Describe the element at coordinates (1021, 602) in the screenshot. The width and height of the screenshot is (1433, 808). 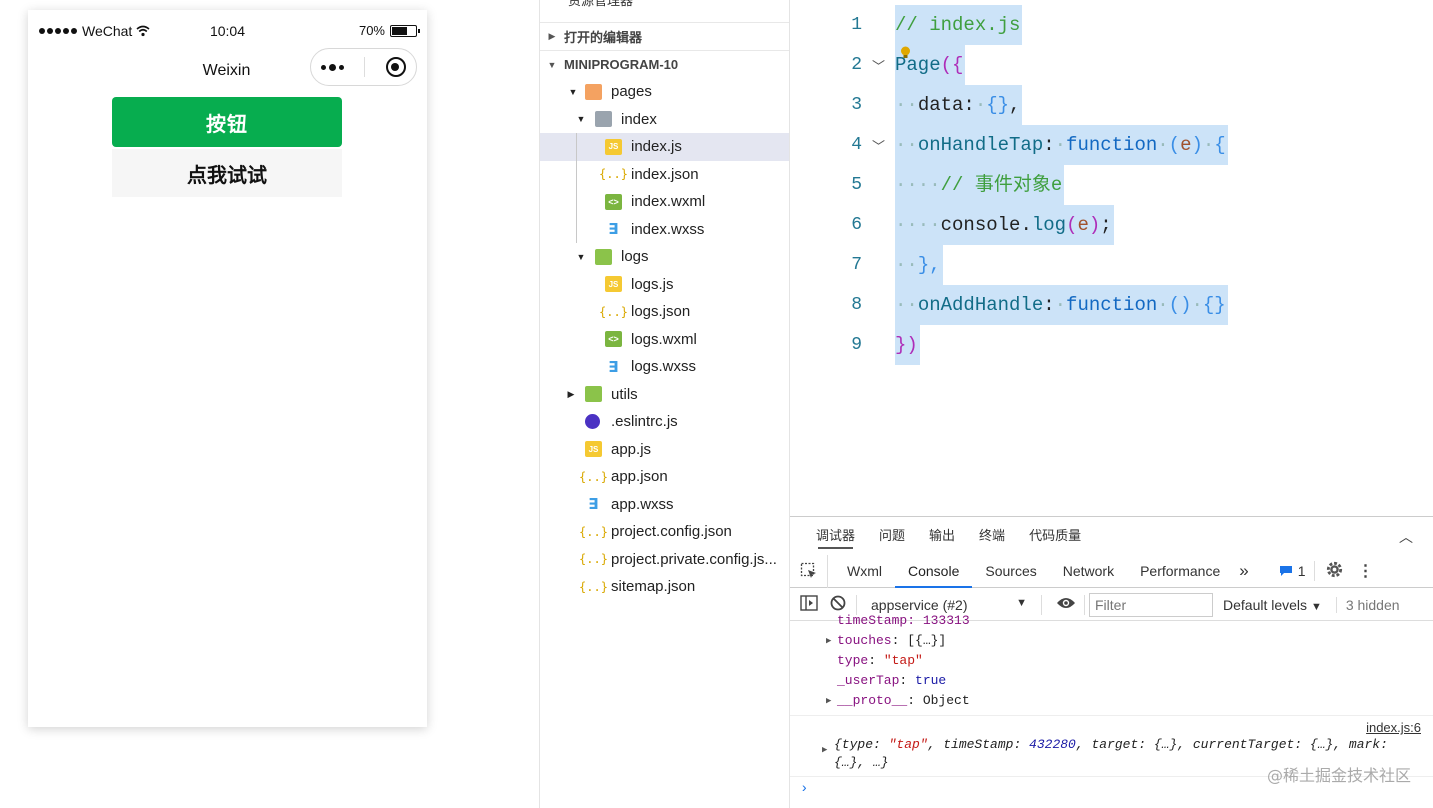
I see `caret-down-icon: ▼` at that location.